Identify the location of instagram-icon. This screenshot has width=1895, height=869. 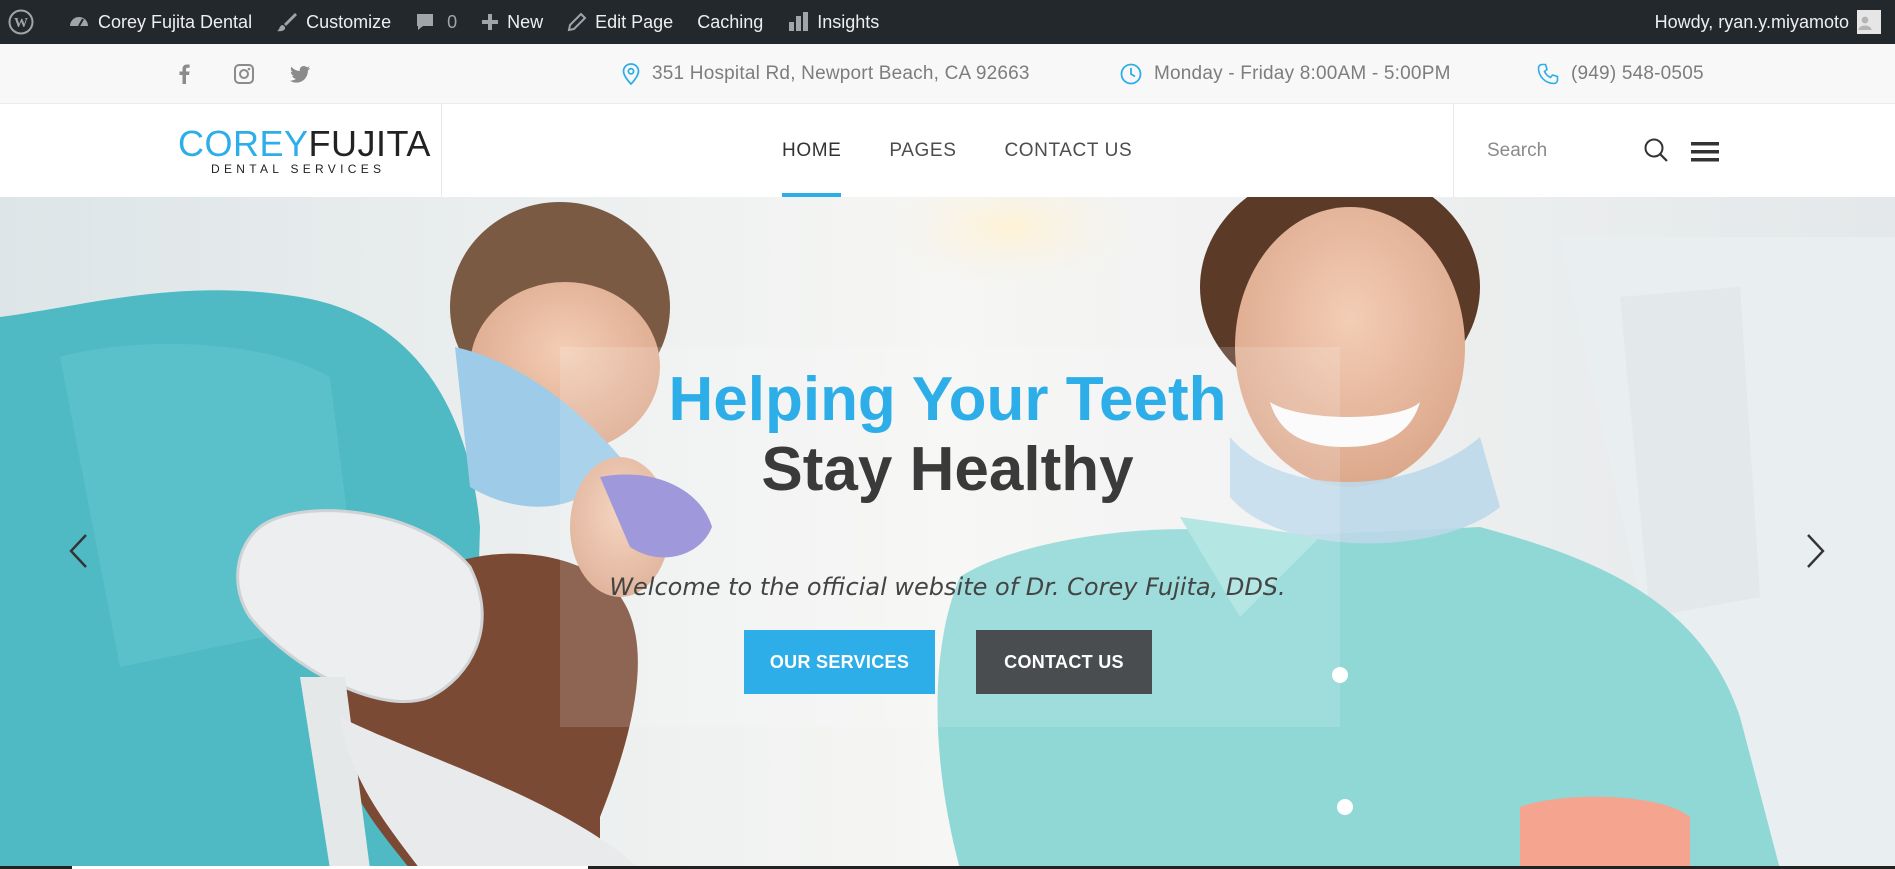
(262, 74).